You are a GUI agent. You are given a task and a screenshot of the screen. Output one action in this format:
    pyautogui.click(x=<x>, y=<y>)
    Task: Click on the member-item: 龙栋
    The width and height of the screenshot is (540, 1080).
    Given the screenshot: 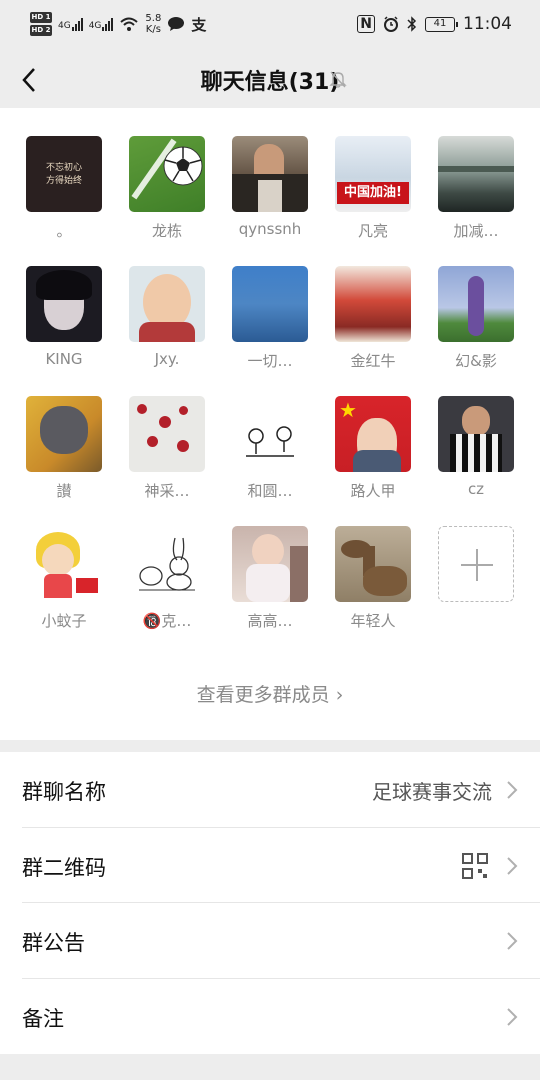 What is the action you would take?
    pyautogui.click(x=167, y=188)
    